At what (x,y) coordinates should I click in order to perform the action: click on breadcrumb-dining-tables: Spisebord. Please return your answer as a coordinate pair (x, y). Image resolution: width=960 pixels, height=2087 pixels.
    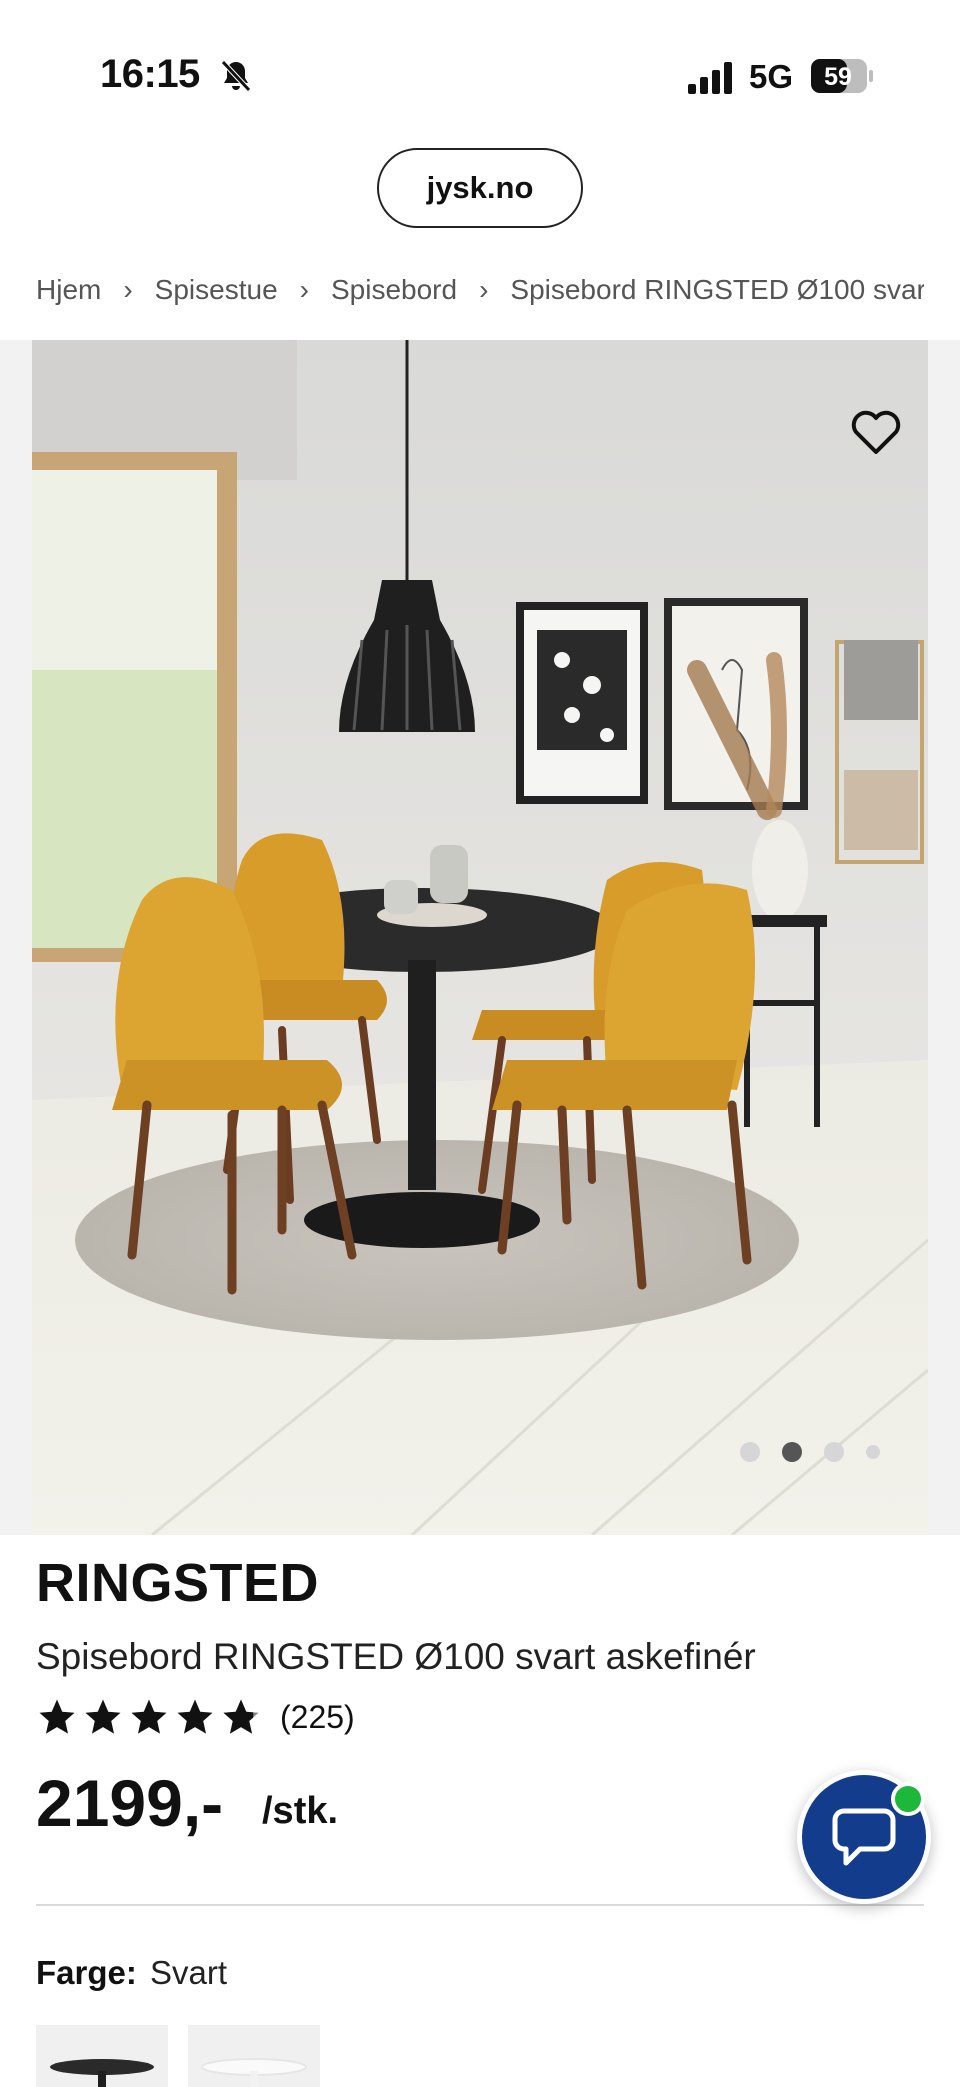
    Looking at the image, I should click on (394, 290).